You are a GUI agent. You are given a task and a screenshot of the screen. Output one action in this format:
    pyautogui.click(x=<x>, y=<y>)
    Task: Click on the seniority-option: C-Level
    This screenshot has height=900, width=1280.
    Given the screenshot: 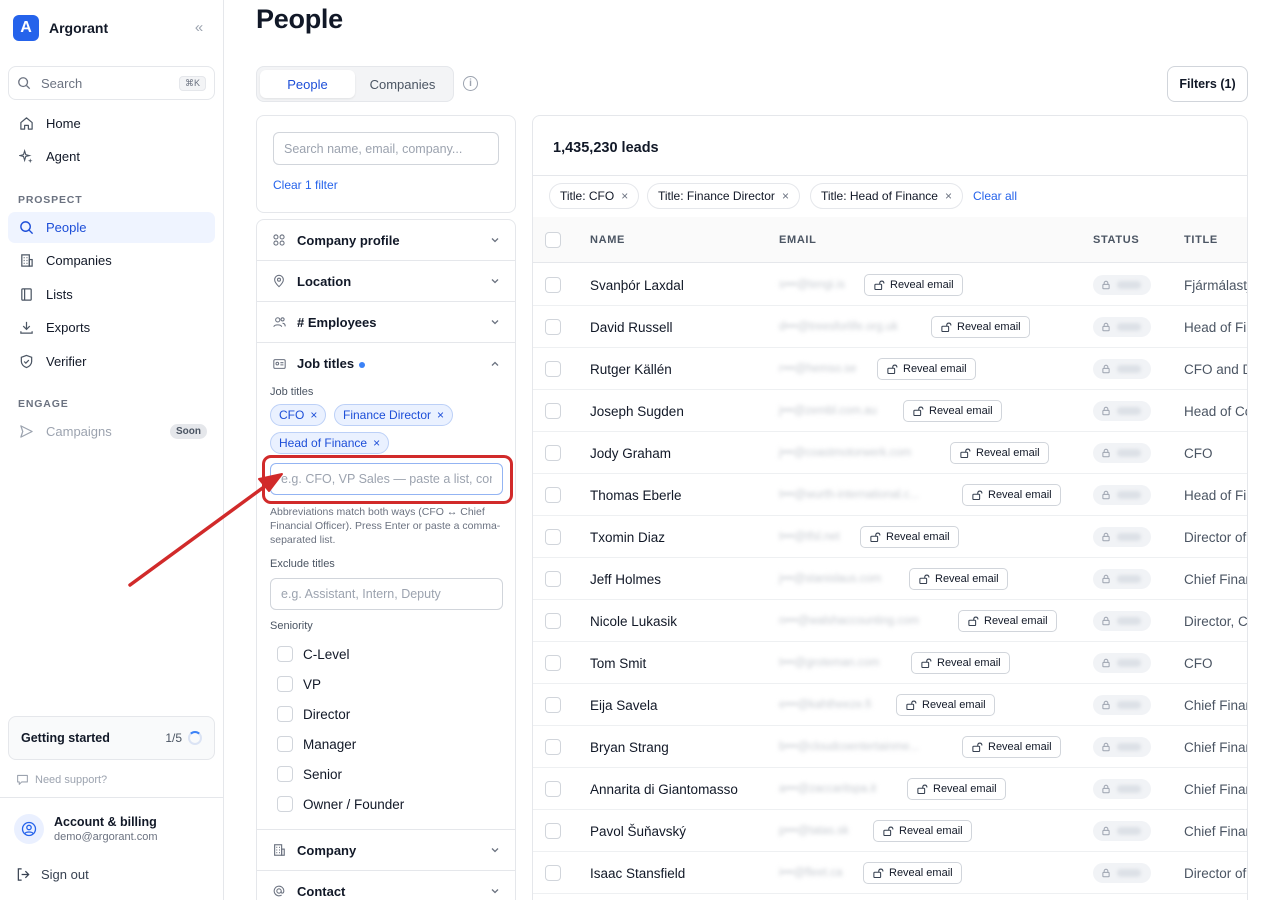 What is the action you would take?
    pyautogui.click(x=313, y=654)
    